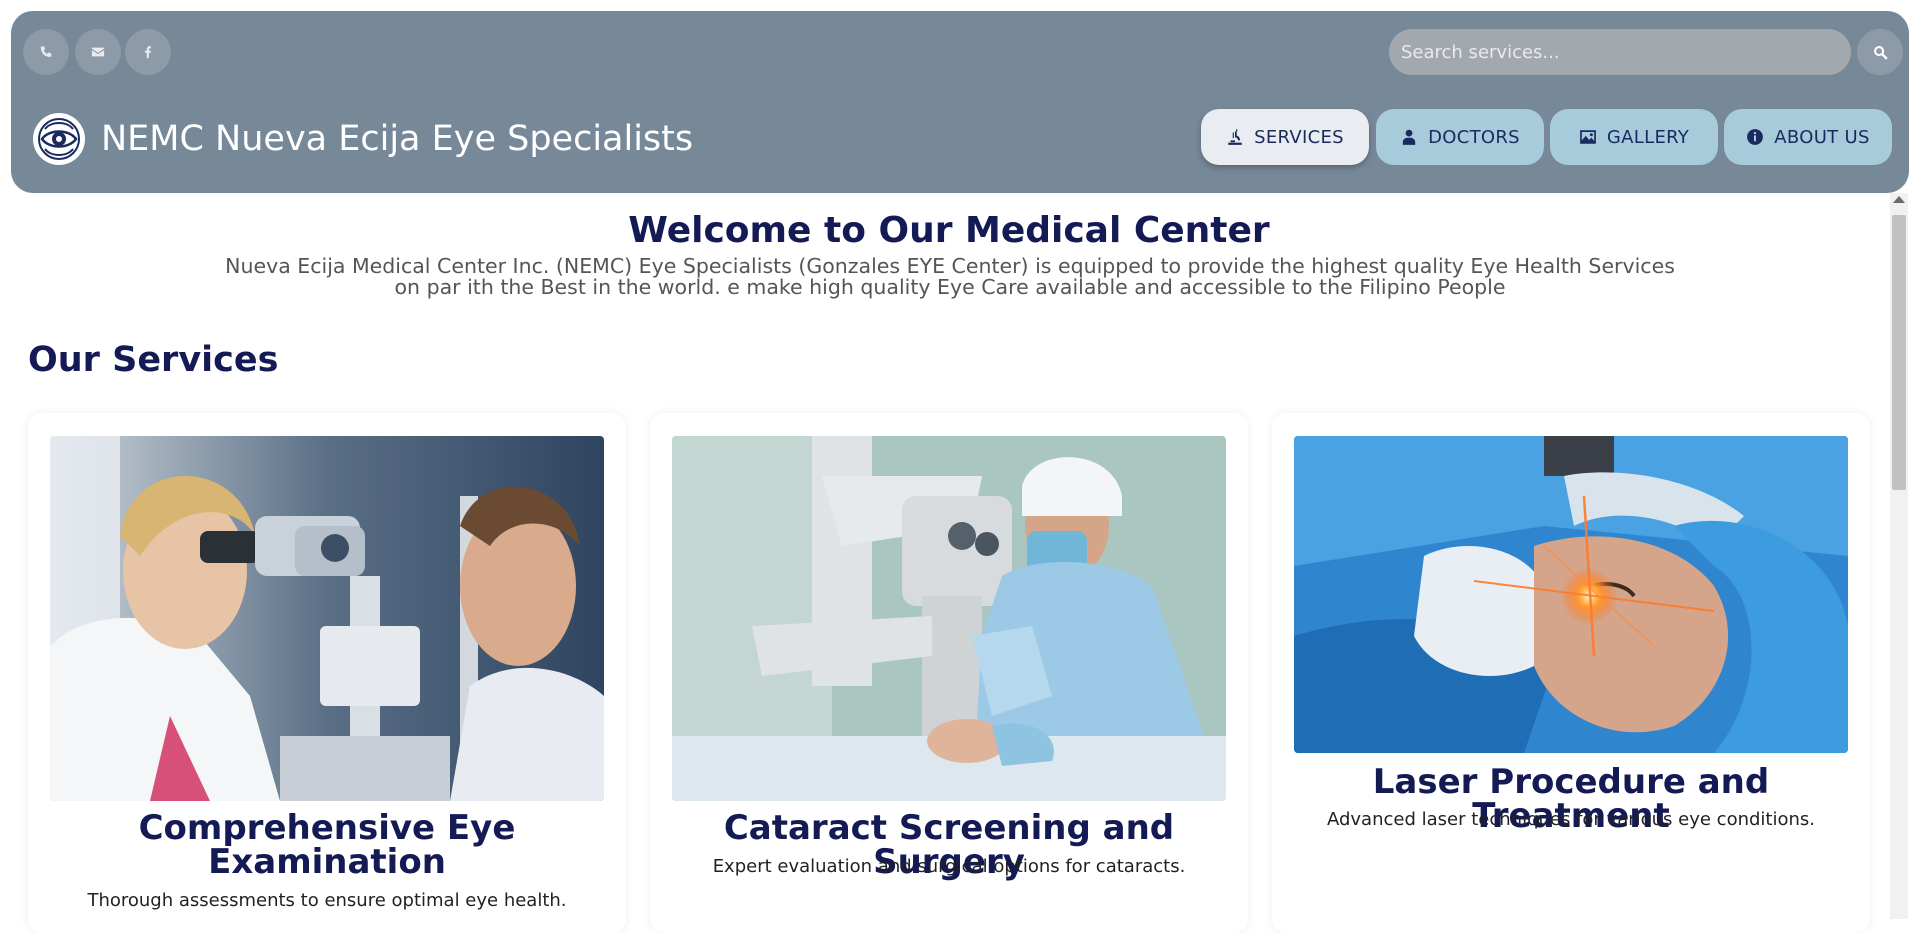 Image resolution: width=1920 pixels, height=933 pixels. I want to click on nav-about-button: ABOUT US, so click(1808, 137).